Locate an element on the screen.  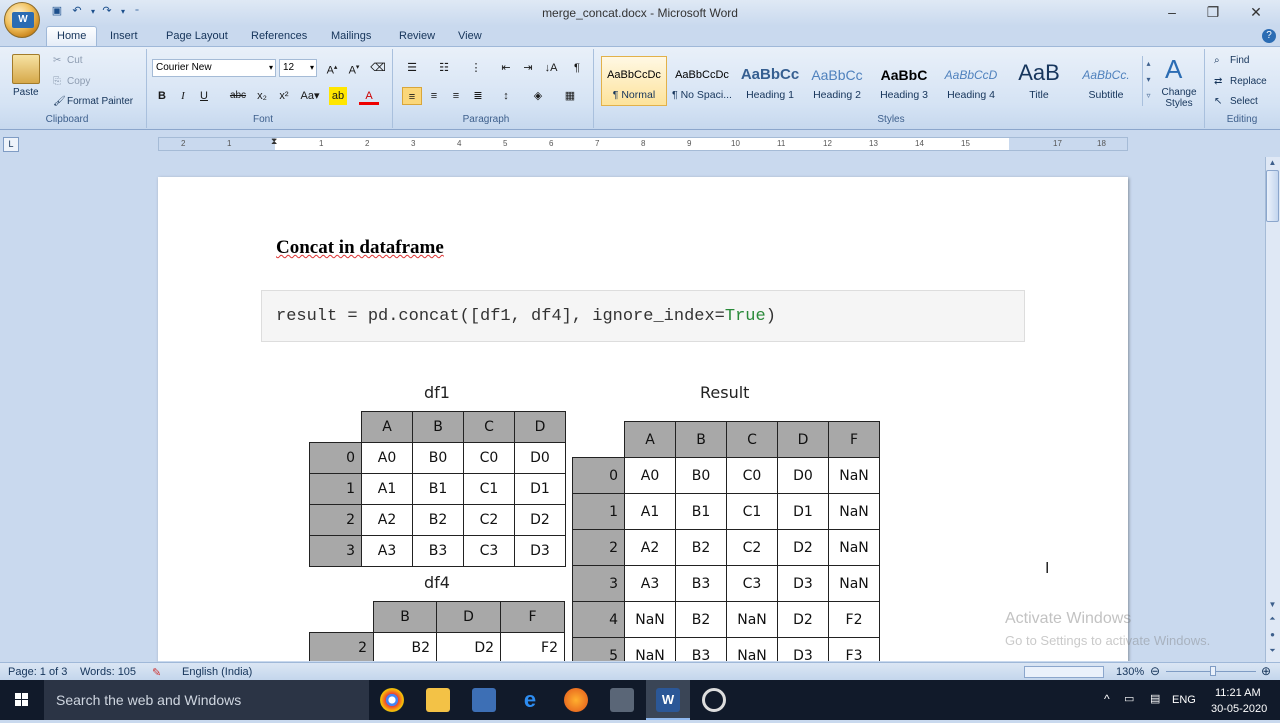
close-button: ✕ is located at coordinates (1256, 12).